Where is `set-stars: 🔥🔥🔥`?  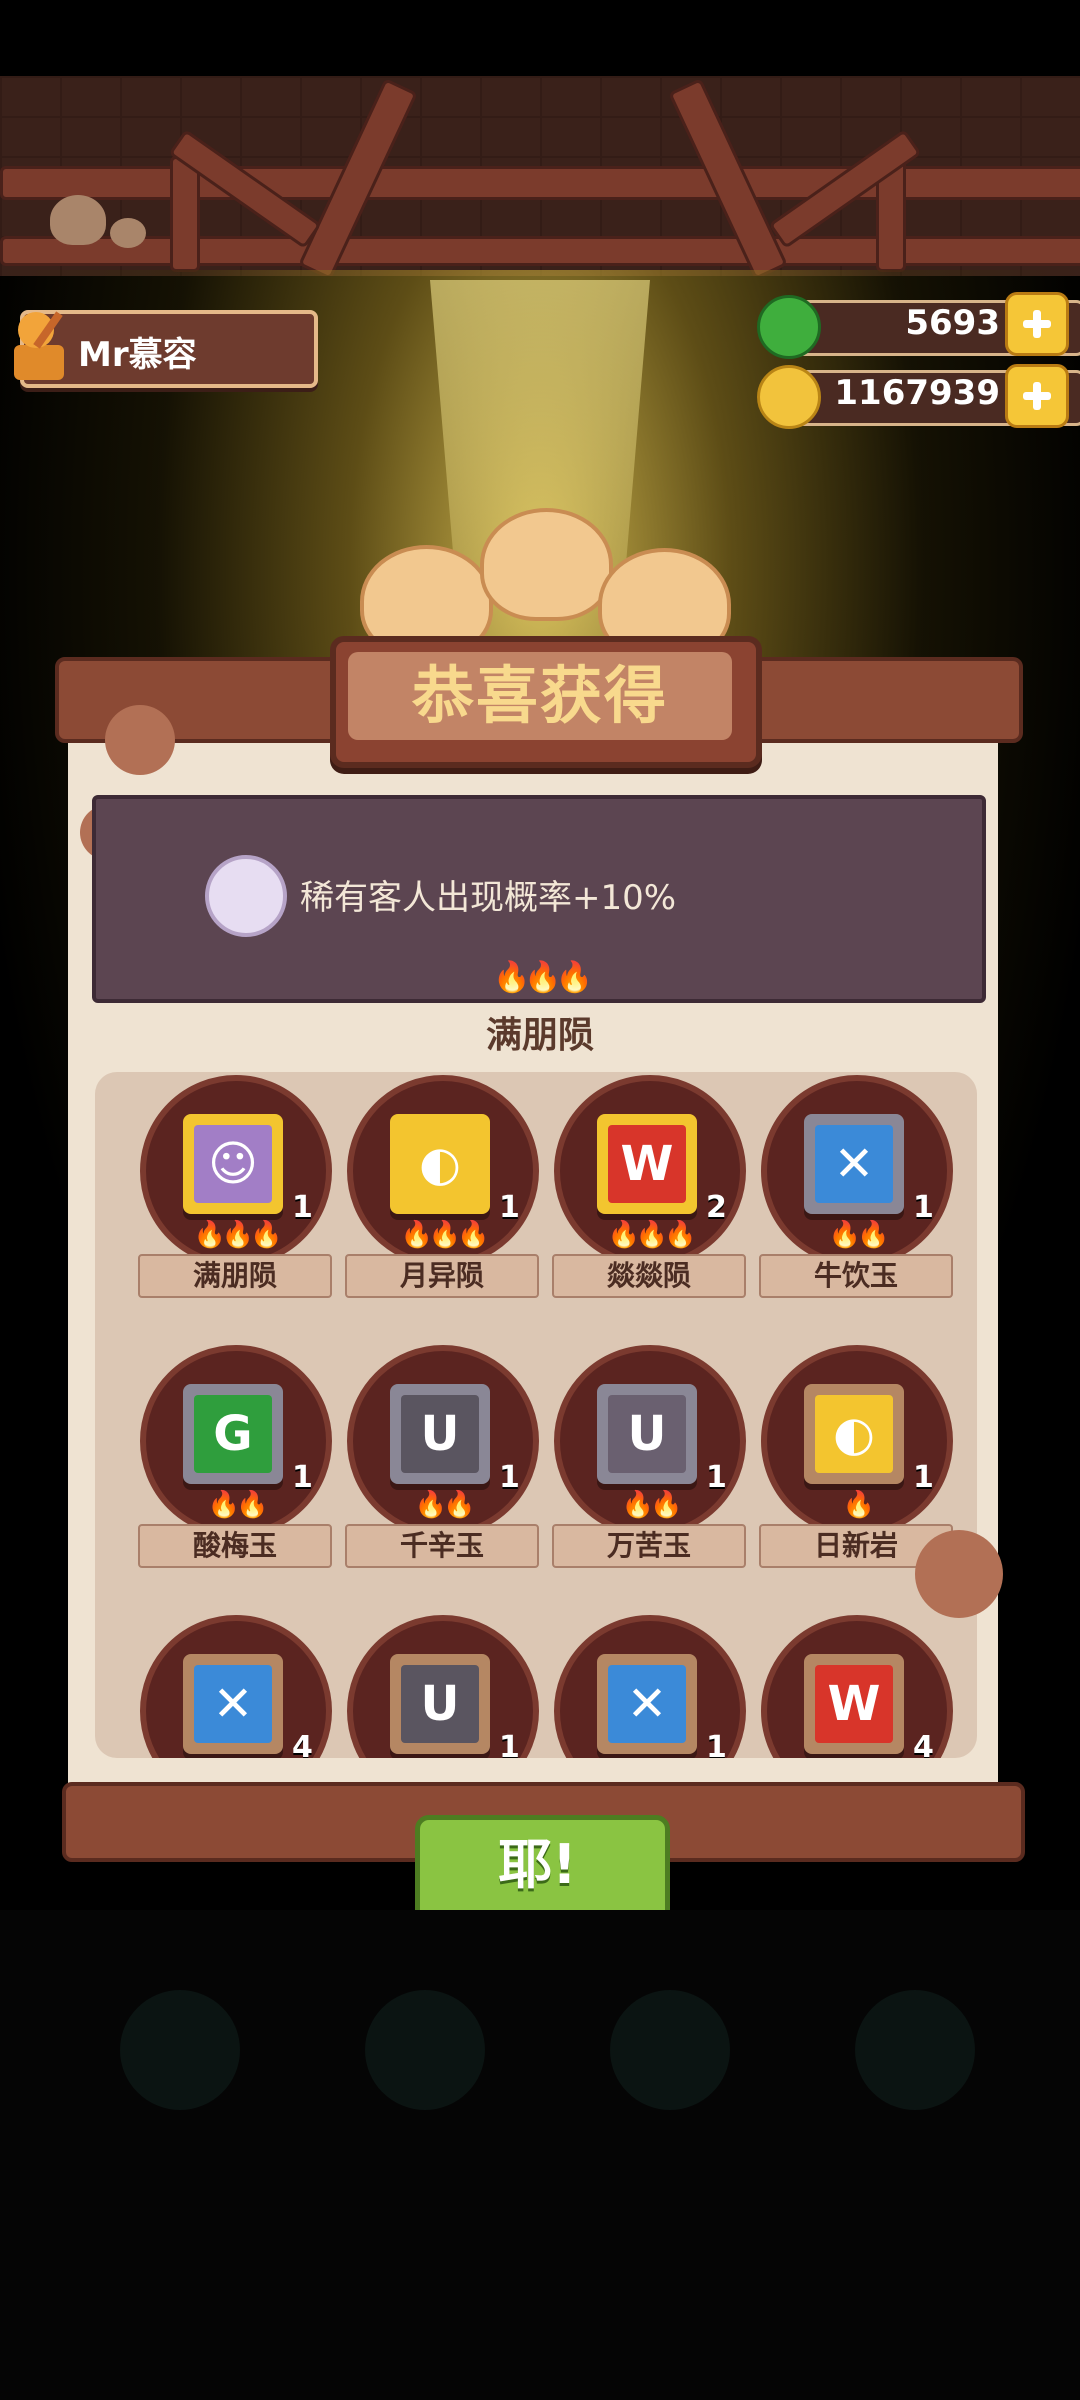 set-stars: 🔥🔥🔥 is located at coordinates (542, 977).